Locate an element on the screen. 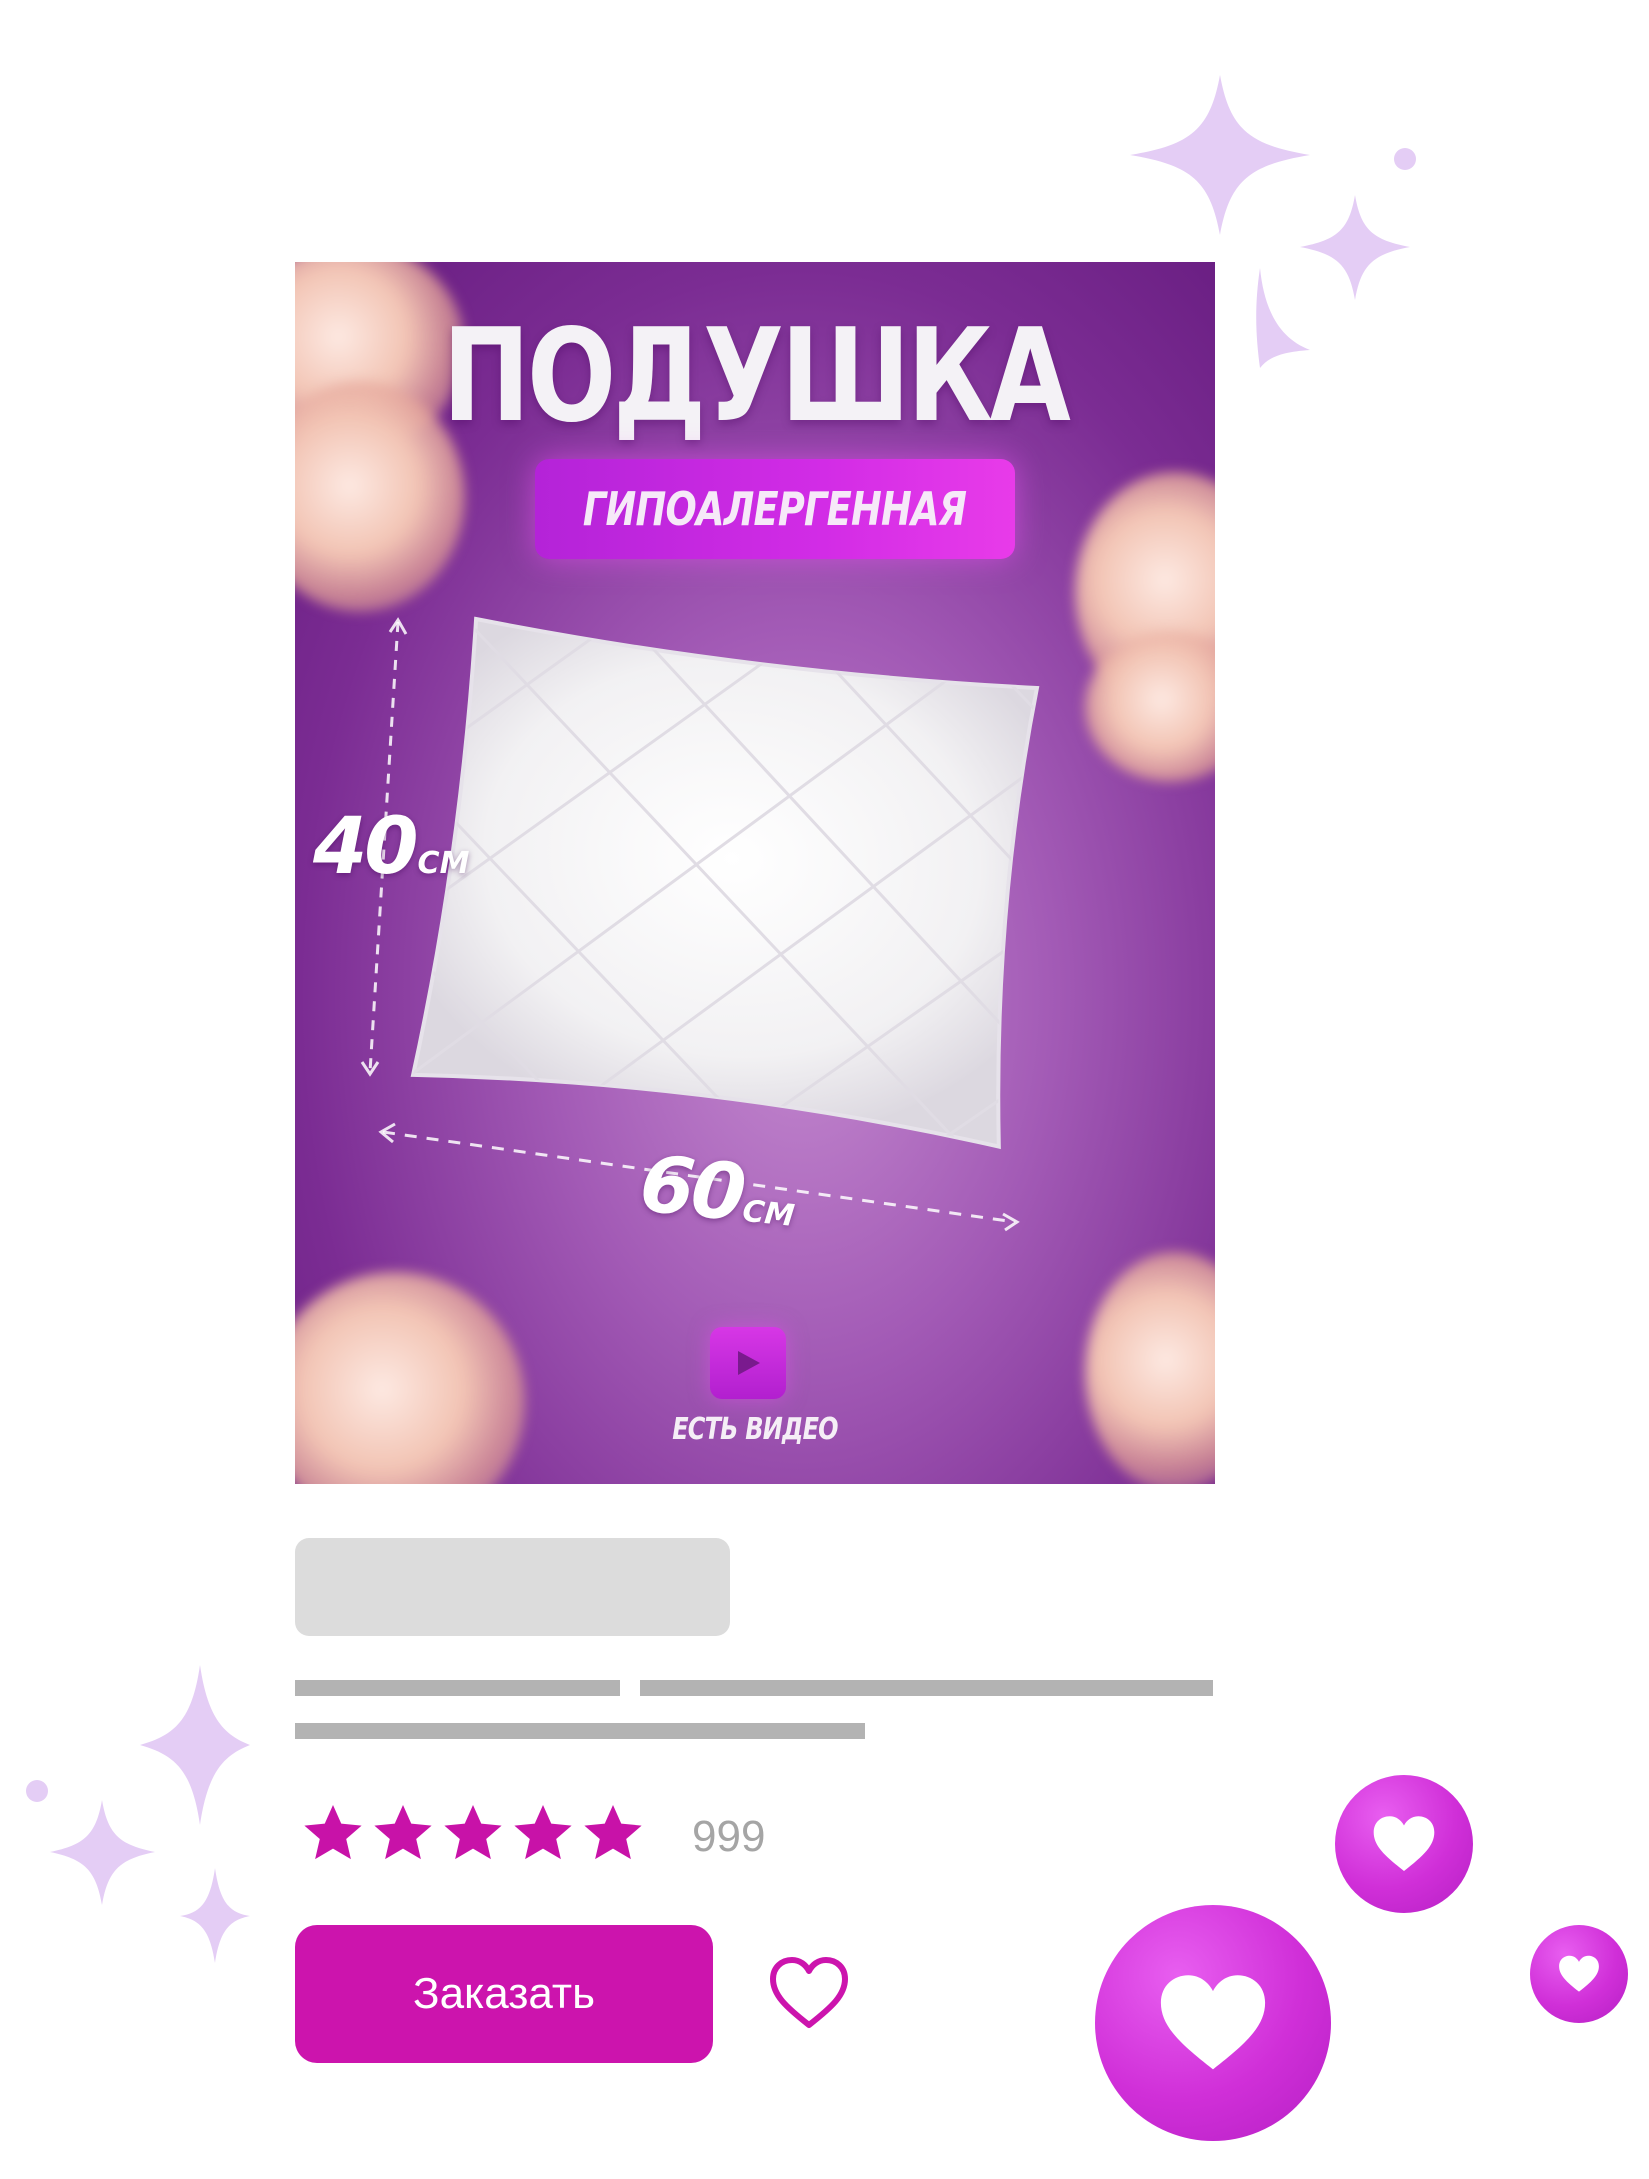  video-label: ЕСТЬ ВИДЕО is located at coordinates (755, 1429).